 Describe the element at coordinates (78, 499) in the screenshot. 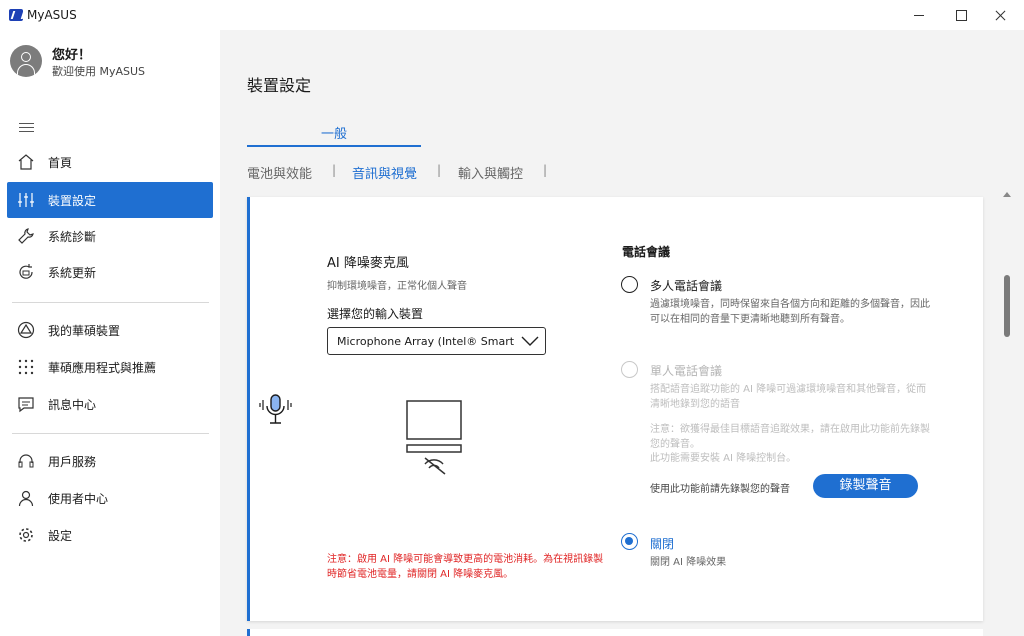

I see `sidebar-item-label: 使用者中心` at that location.